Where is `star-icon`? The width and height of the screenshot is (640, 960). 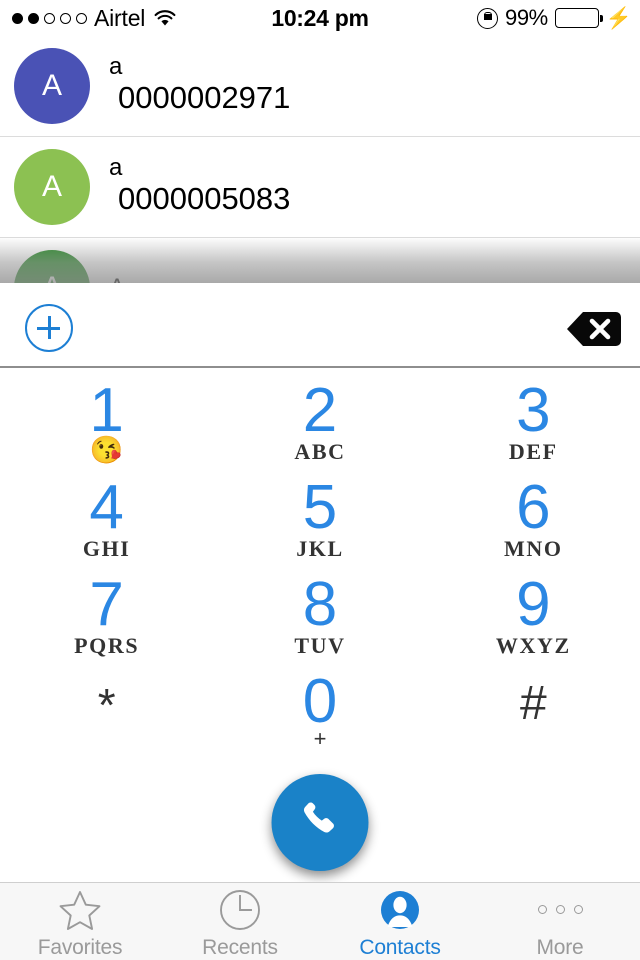 star-icon is located at coordinates (80, 910).